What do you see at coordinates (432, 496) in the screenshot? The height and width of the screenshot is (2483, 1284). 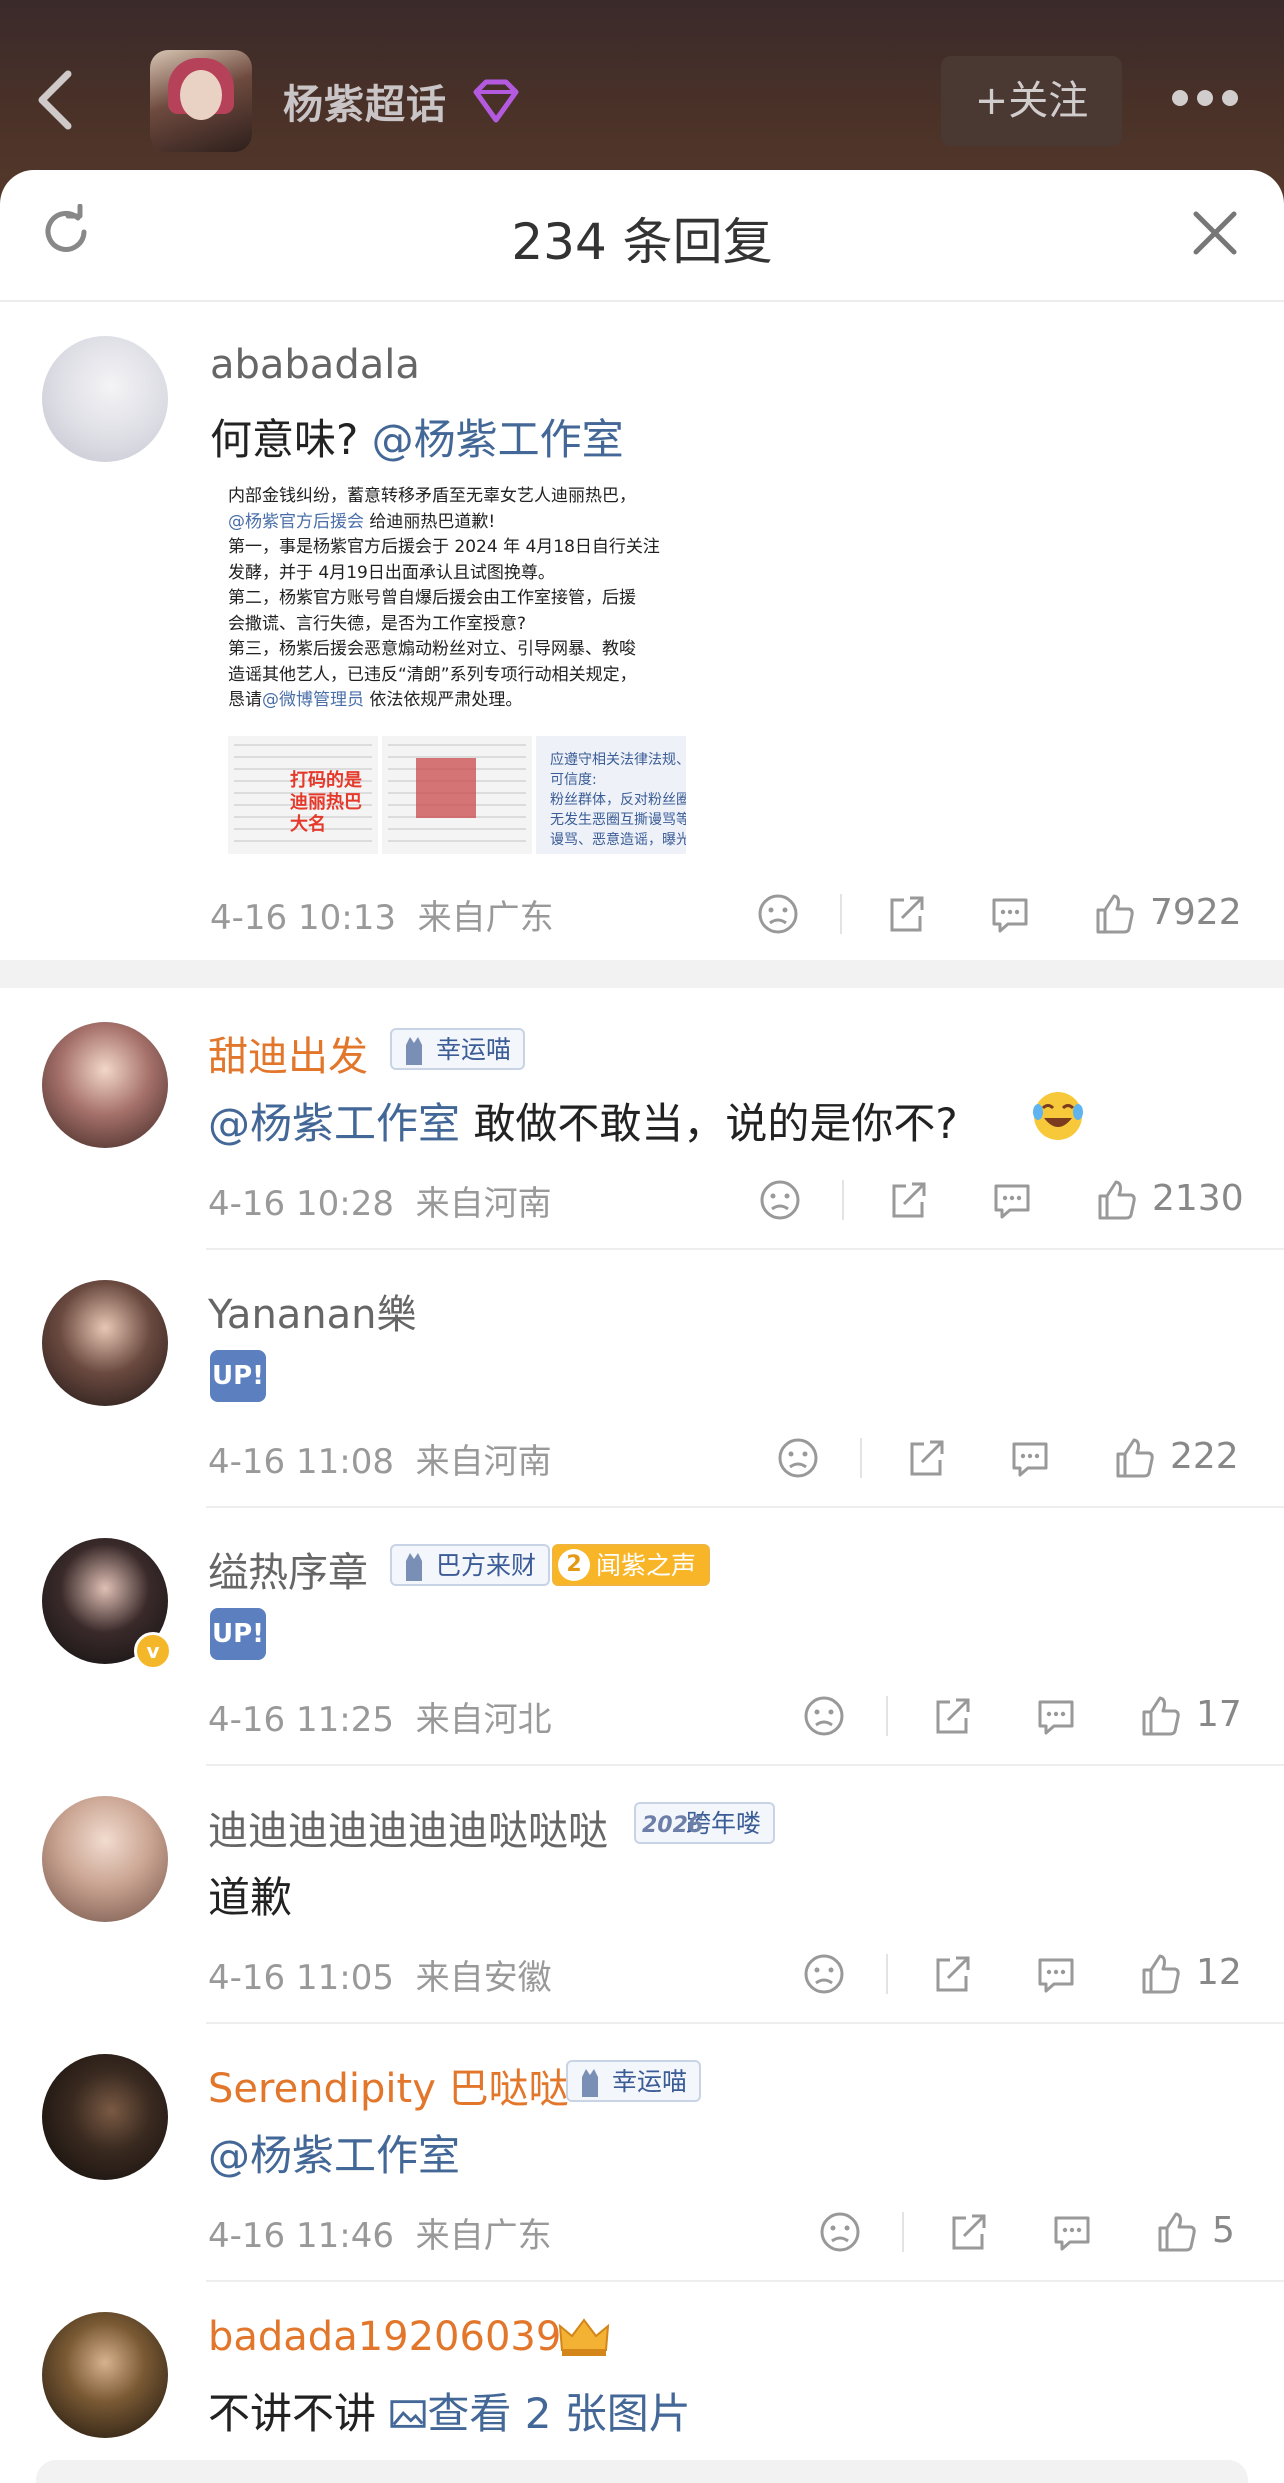 I see `image-line: 内部金钱纠纷，蓄意转移矛盾至无辜女艺人迪丽热巴，` at bounding box center [432, 496].